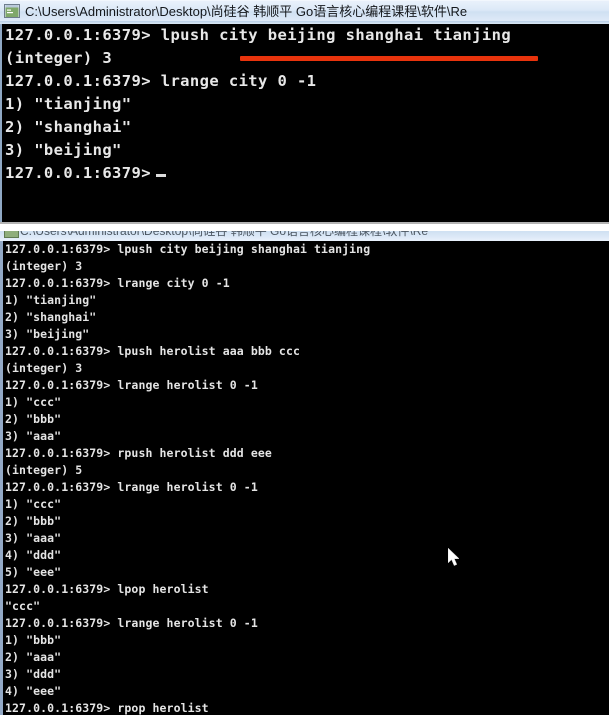 This screenshot has height=715, width=609. What do you see at coordinates (33, 555) in the screenshot?
I see `console-line: 4) "ddd"` at bounding box center [33, 555].